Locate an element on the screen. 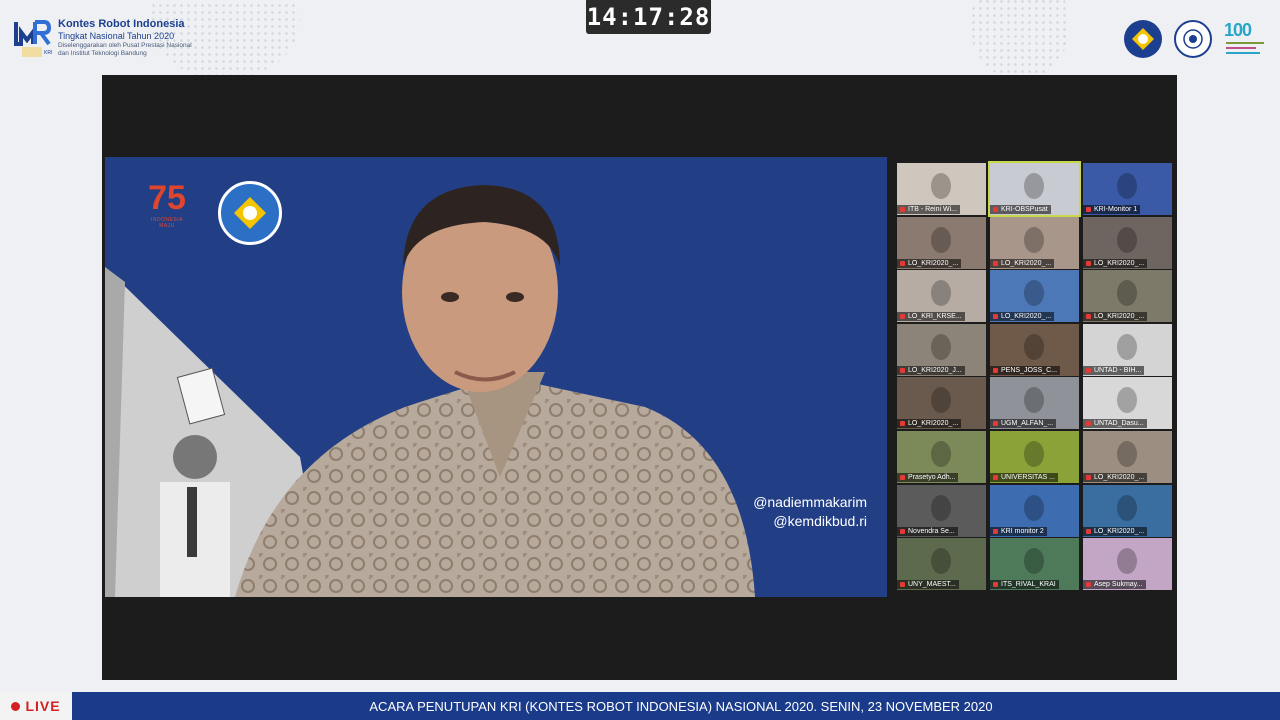 Image resolution: width=1280 pixels, height=720 pixels. live-badge: LIVE is located at coordinates (36, 706).